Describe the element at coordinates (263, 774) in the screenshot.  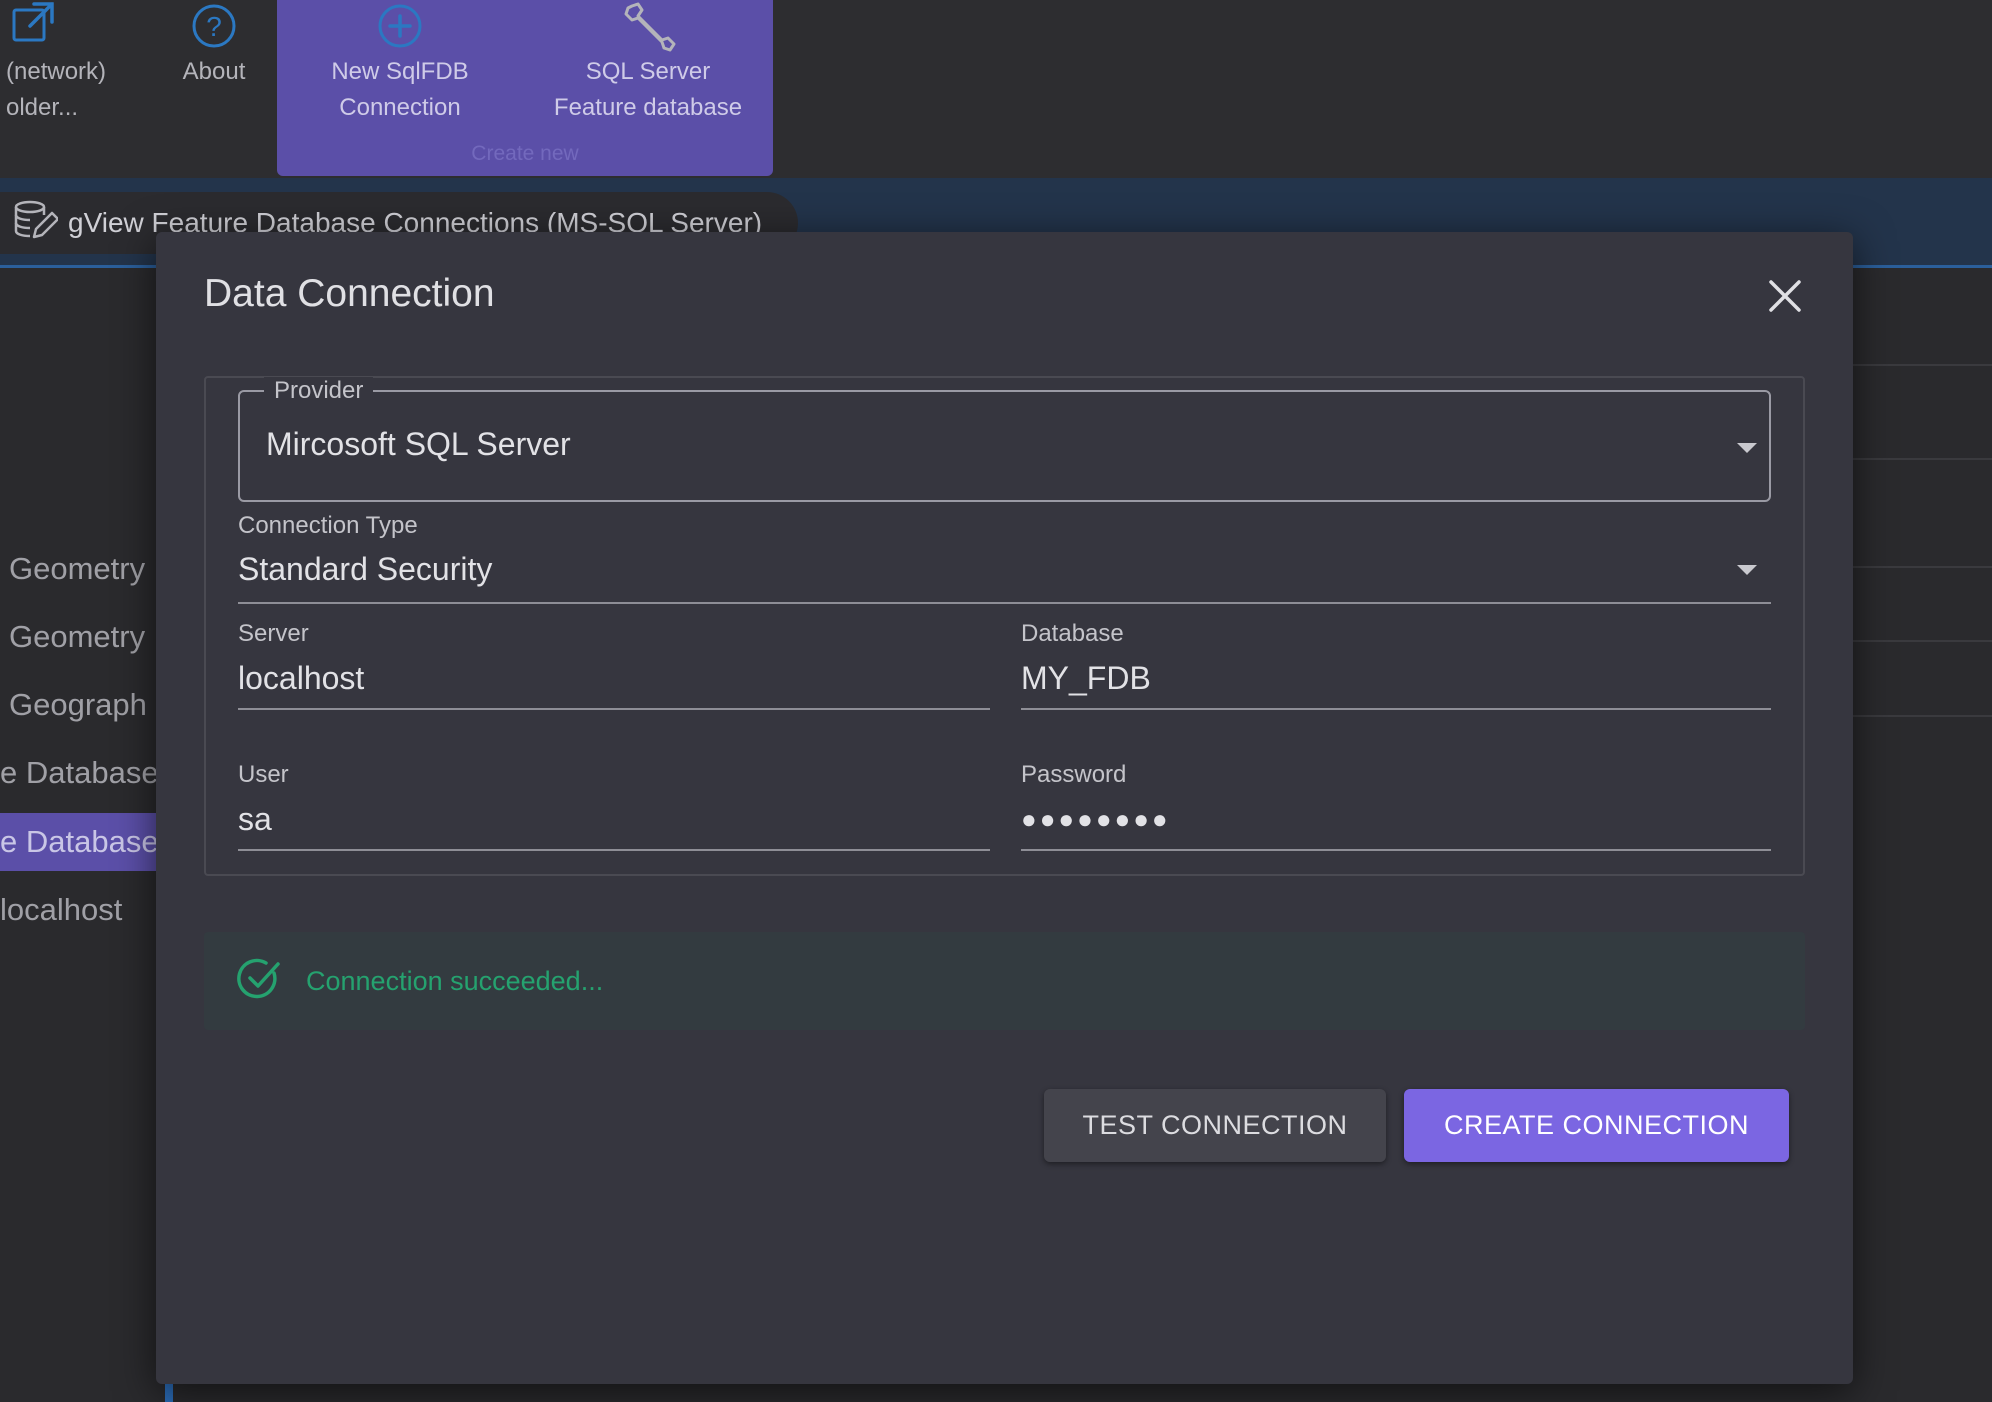
I see `user-label: User` at that location.